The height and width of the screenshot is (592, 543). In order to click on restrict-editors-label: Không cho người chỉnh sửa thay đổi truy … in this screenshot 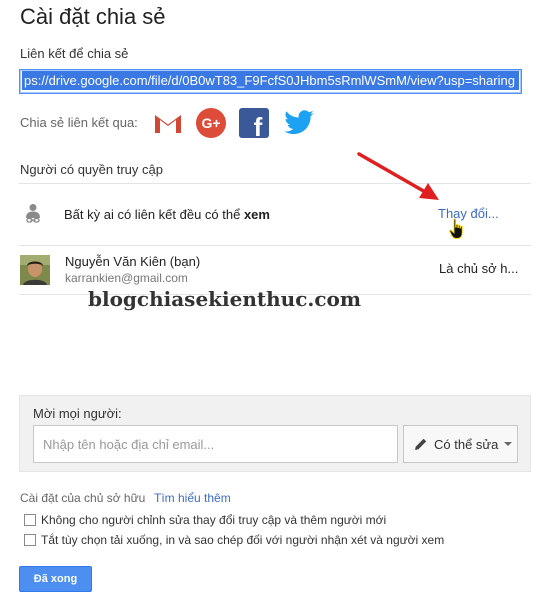, I will do `click(214, 520)`.